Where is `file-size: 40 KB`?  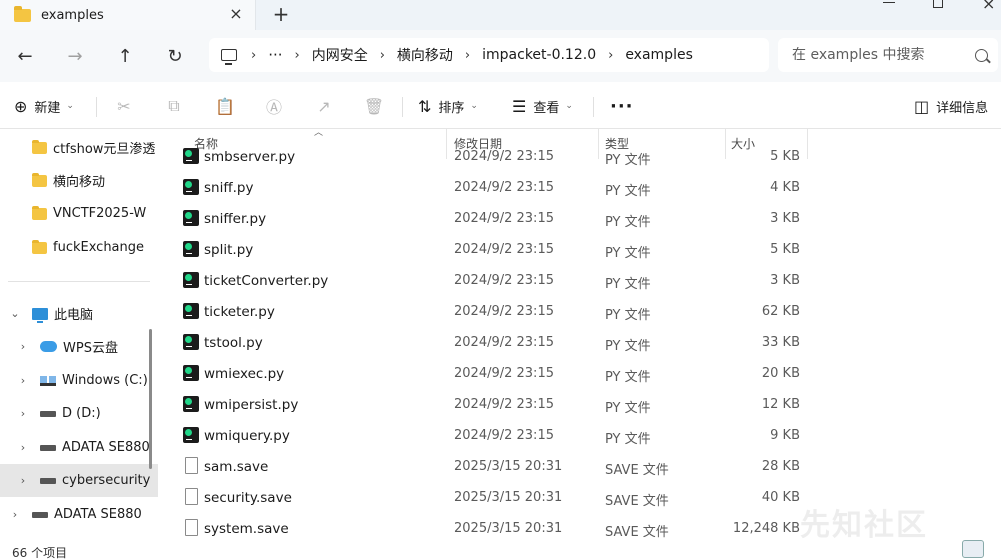
file-size: 40 KB is located at coordinates (780, 497).